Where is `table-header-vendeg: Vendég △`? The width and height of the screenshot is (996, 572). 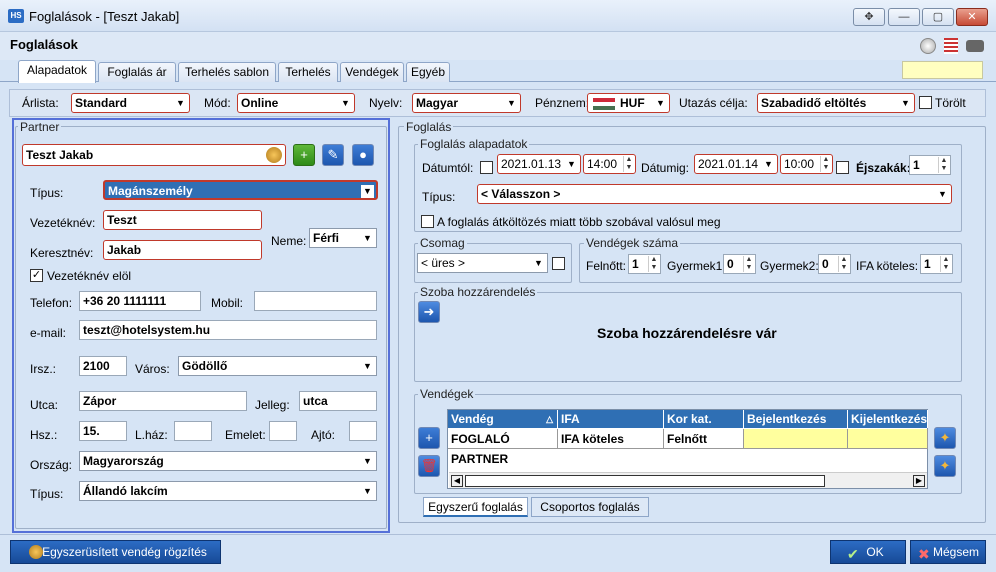
table-header-vendeg: Vendég △ is located at coordinates (503, 419).